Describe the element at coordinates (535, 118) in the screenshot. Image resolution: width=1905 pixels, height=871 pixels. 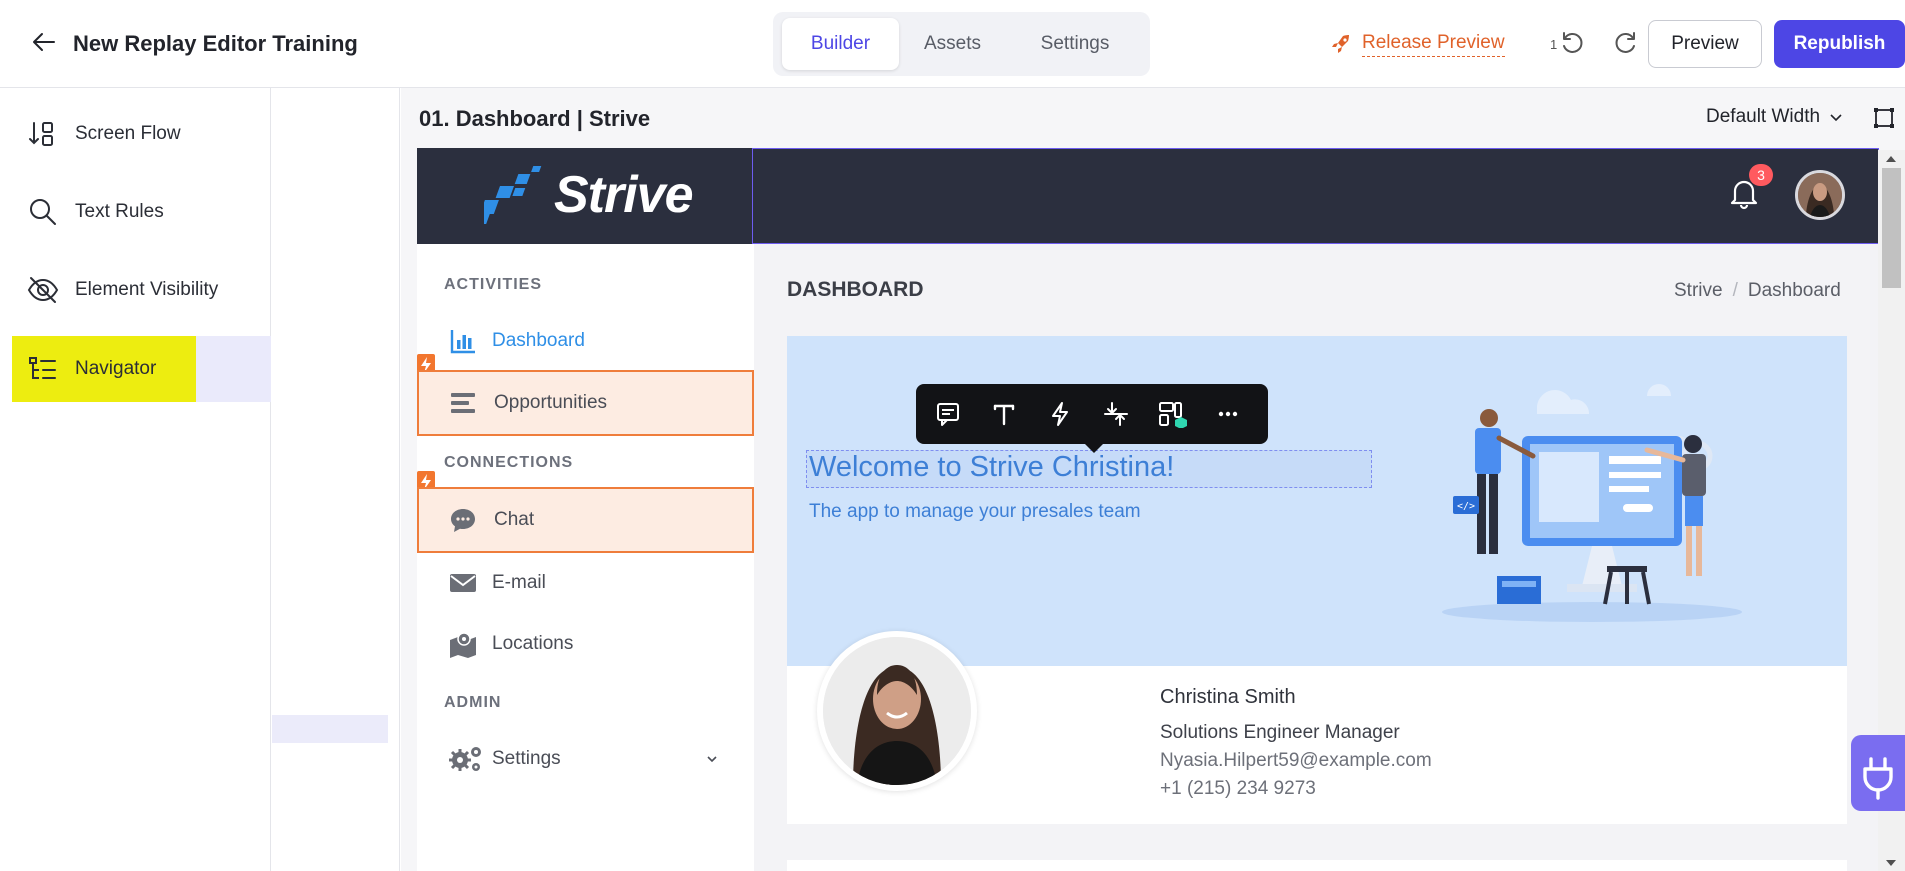
I see `screen-title: 01. Dashboard | Strive` at that location.